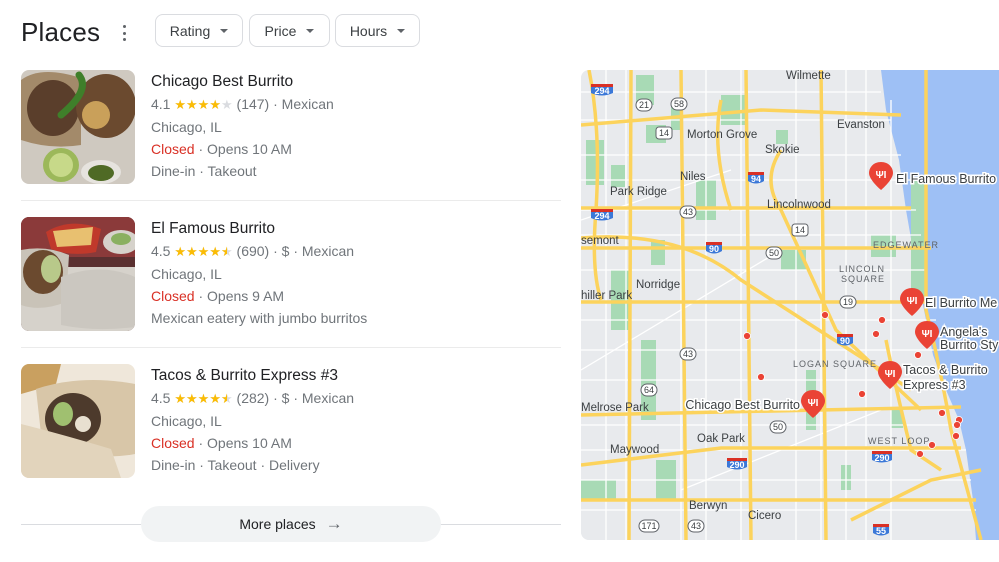 The height and width of the screenshot is (562, 999). I want to click on filter-rating-button: Rating, so click(199, 30).